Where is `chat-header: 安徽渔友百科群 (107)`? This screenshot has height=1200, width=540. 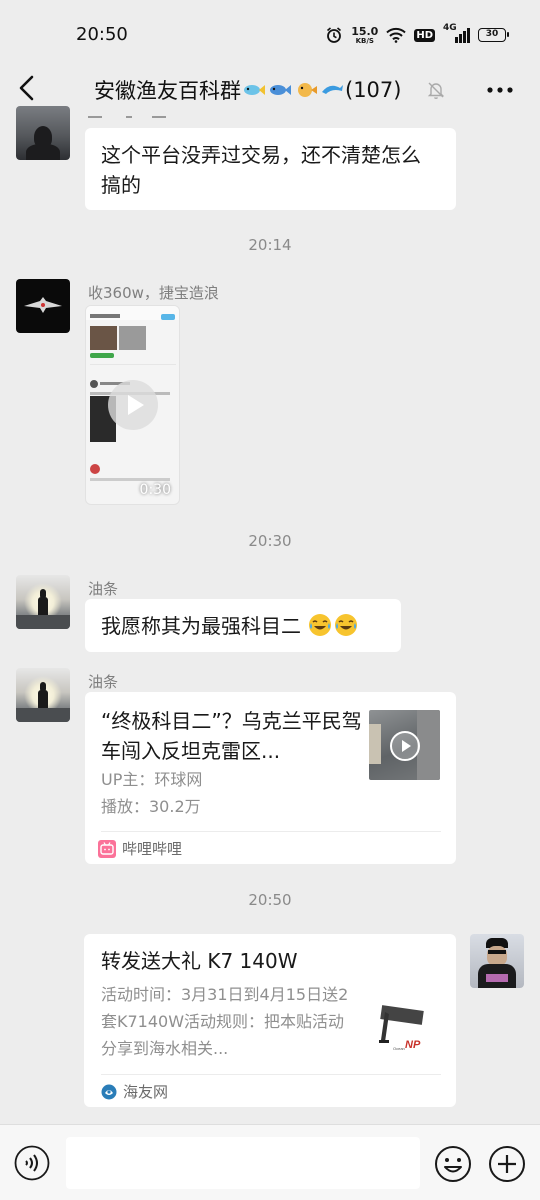 chat-header: 安徽渔友百科群 (107) is located at coordinates (270, 89).